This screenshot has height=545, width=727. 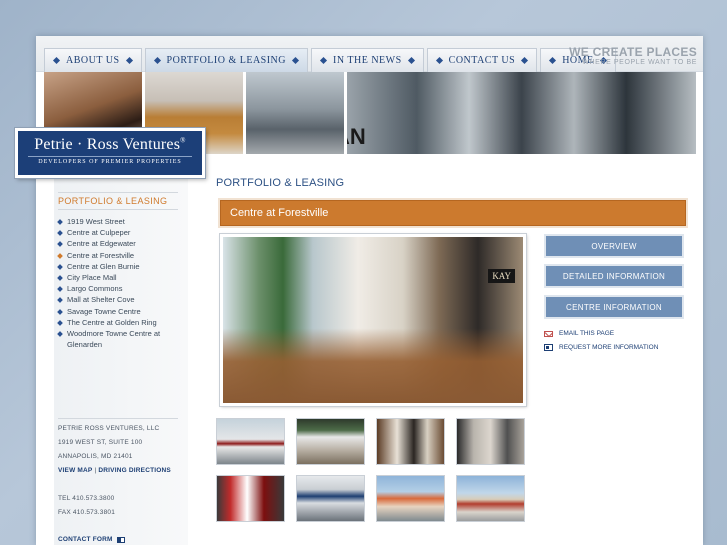 What do you see at coordinates (114, 339) in the screenshot?
I see `list-item: Woodmore Towne Centre at Glenarden` at bounding box center [114, 339].